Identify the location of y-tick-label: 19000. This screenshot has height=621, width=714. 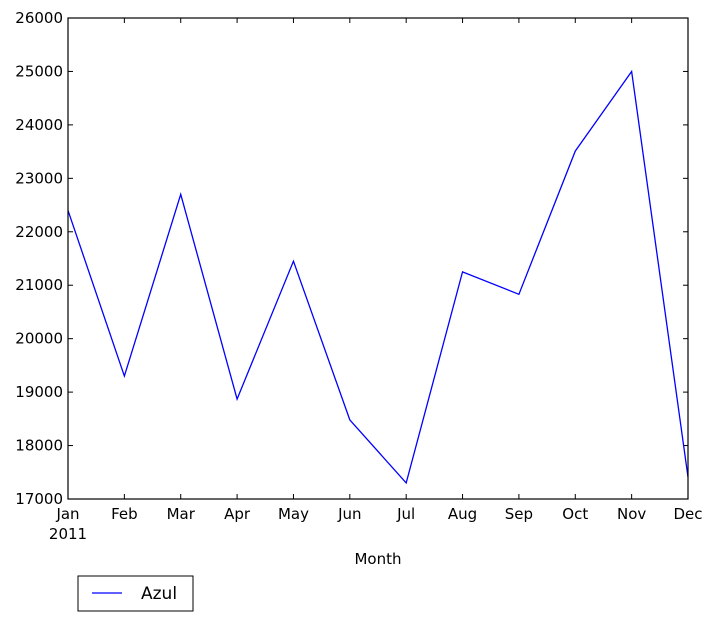
(39, 392).